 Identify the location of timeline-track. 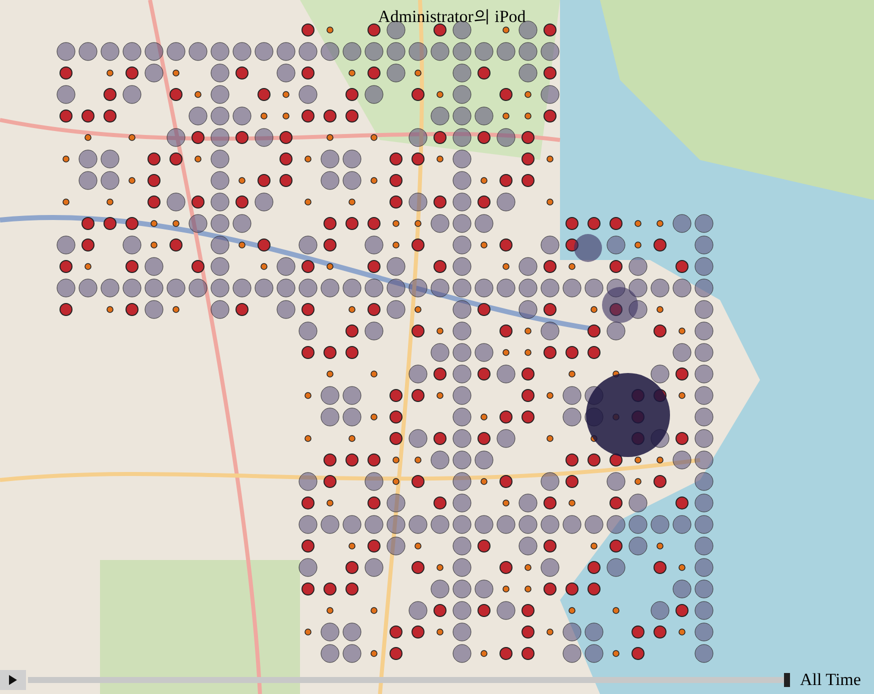
(406, 680).